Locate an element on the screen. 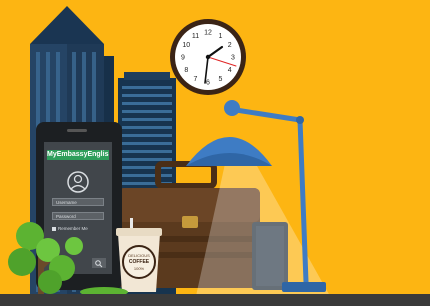 The image size is (430, 306). username-field: Username is located at coordinates (78, 202).